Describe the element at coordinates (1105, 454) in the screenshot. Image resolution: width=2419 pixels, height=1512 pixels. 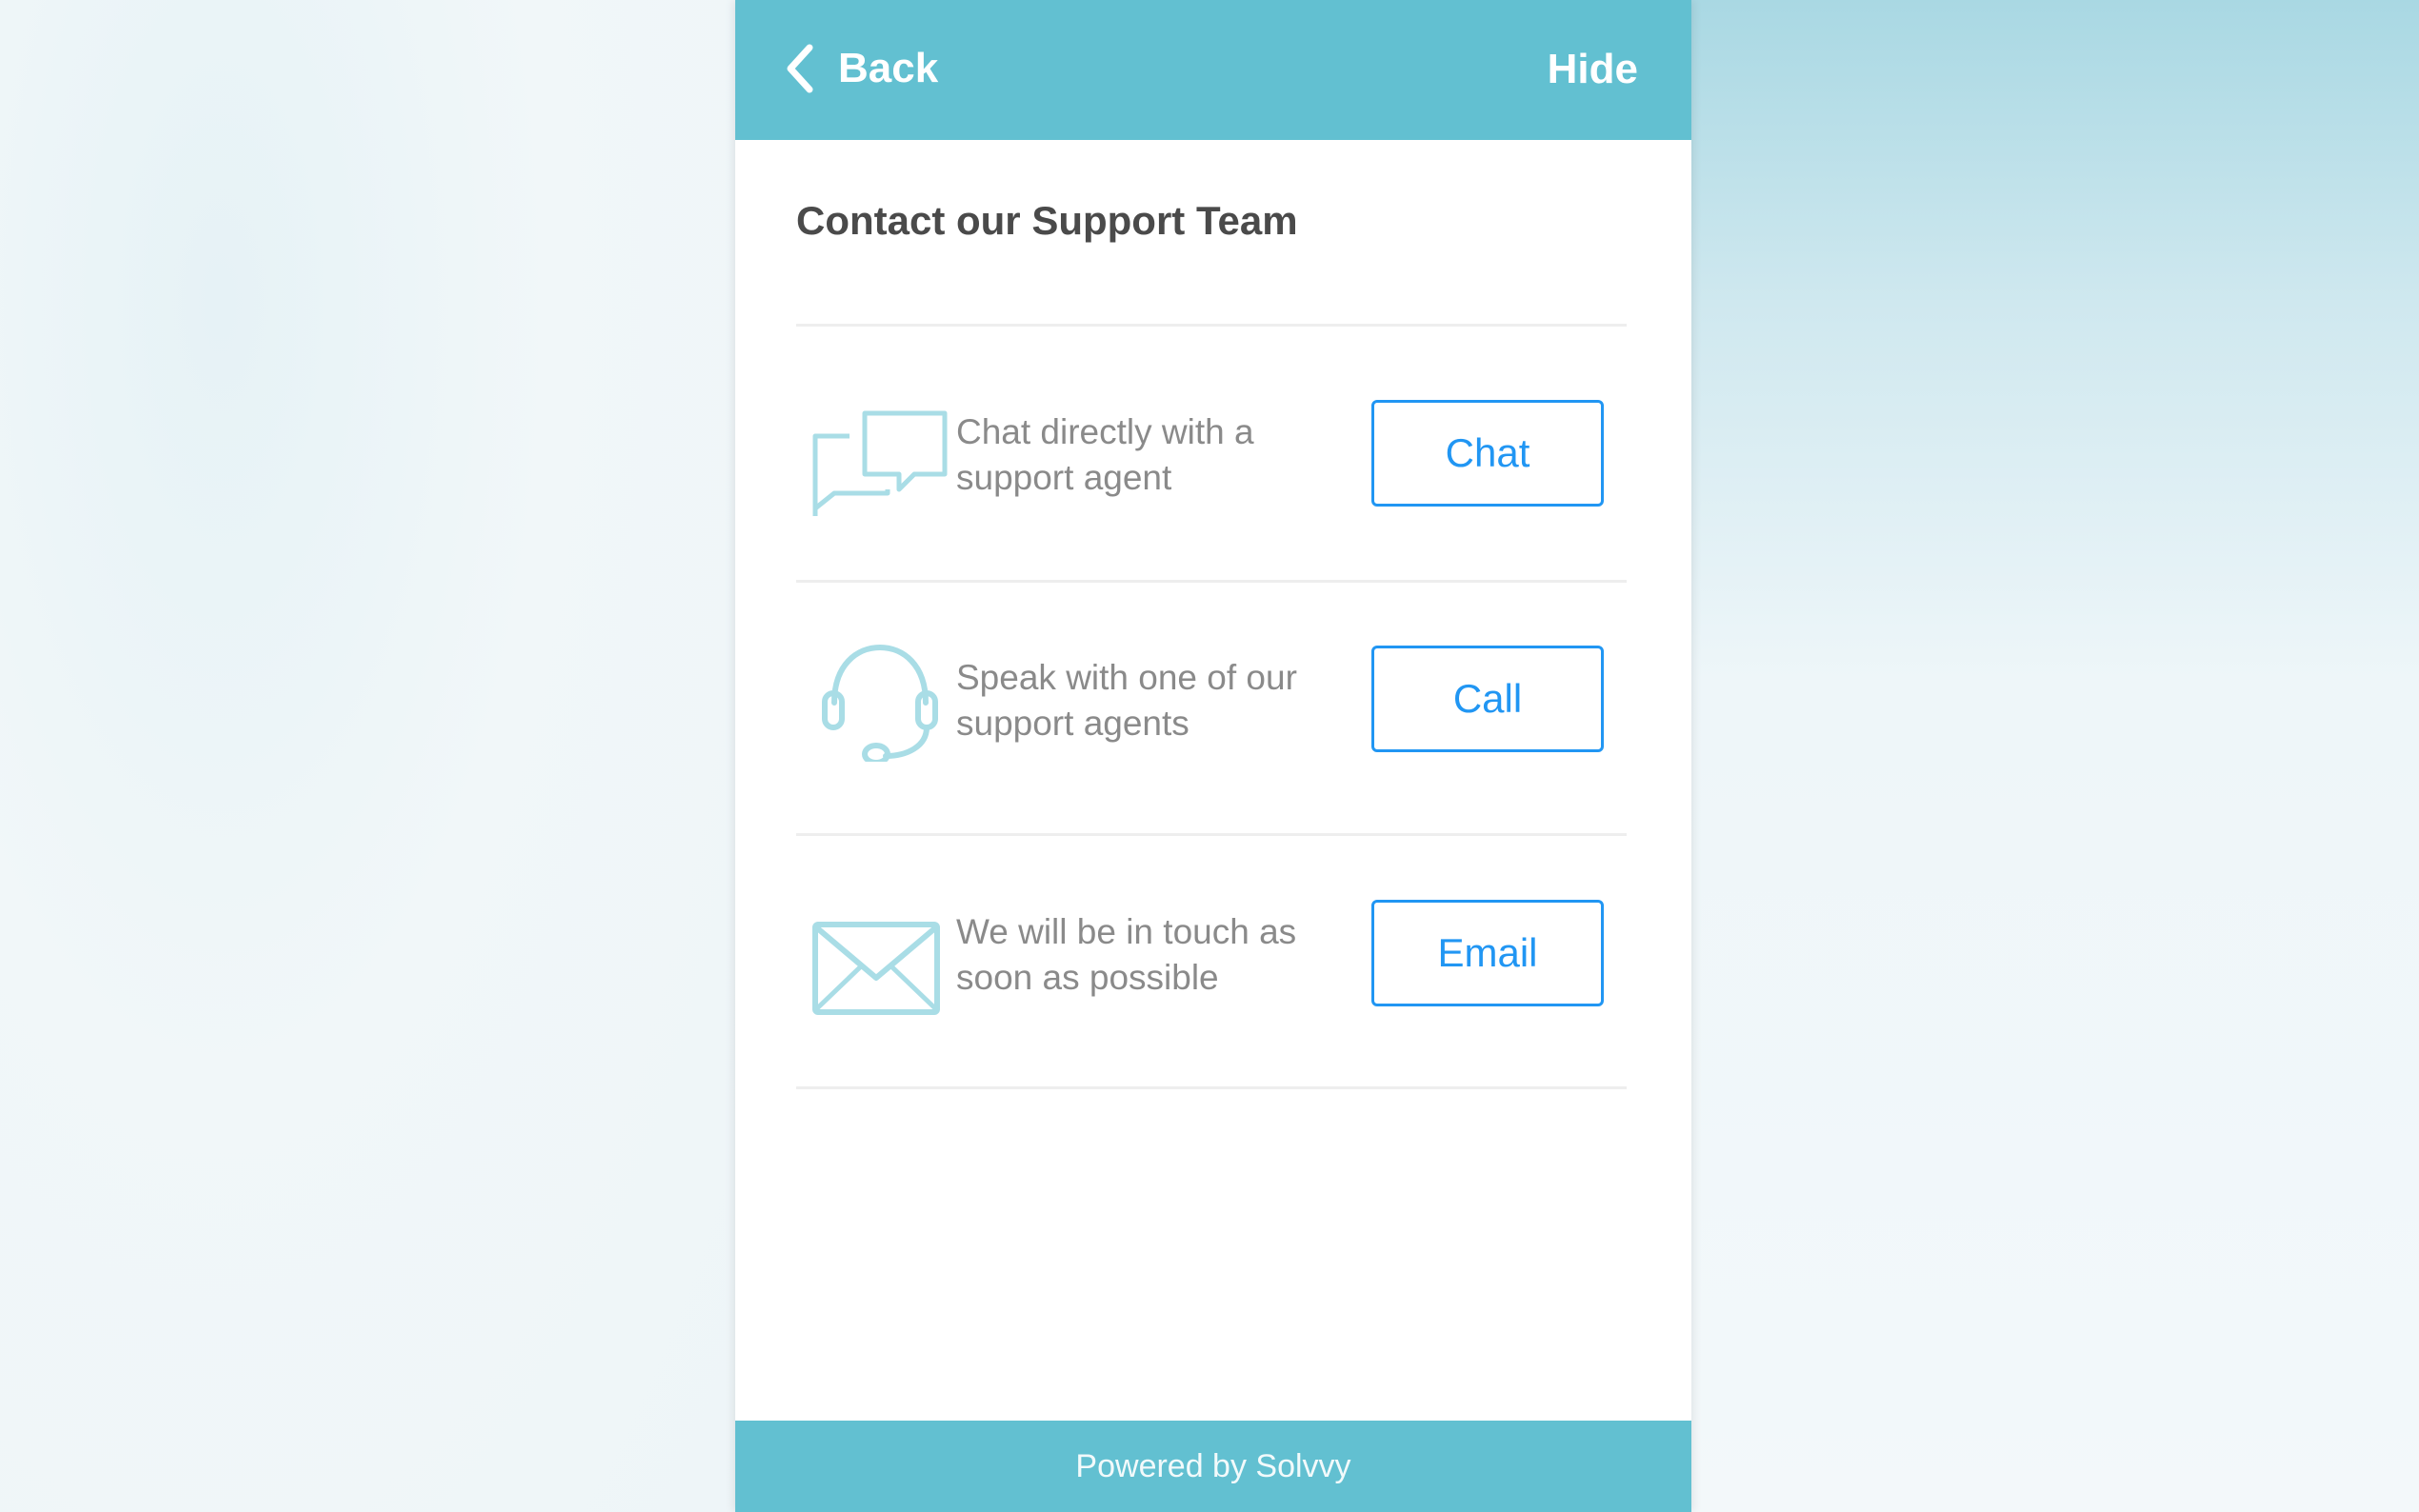
I see `chat-description: Chat directly with a support agent` at that location.